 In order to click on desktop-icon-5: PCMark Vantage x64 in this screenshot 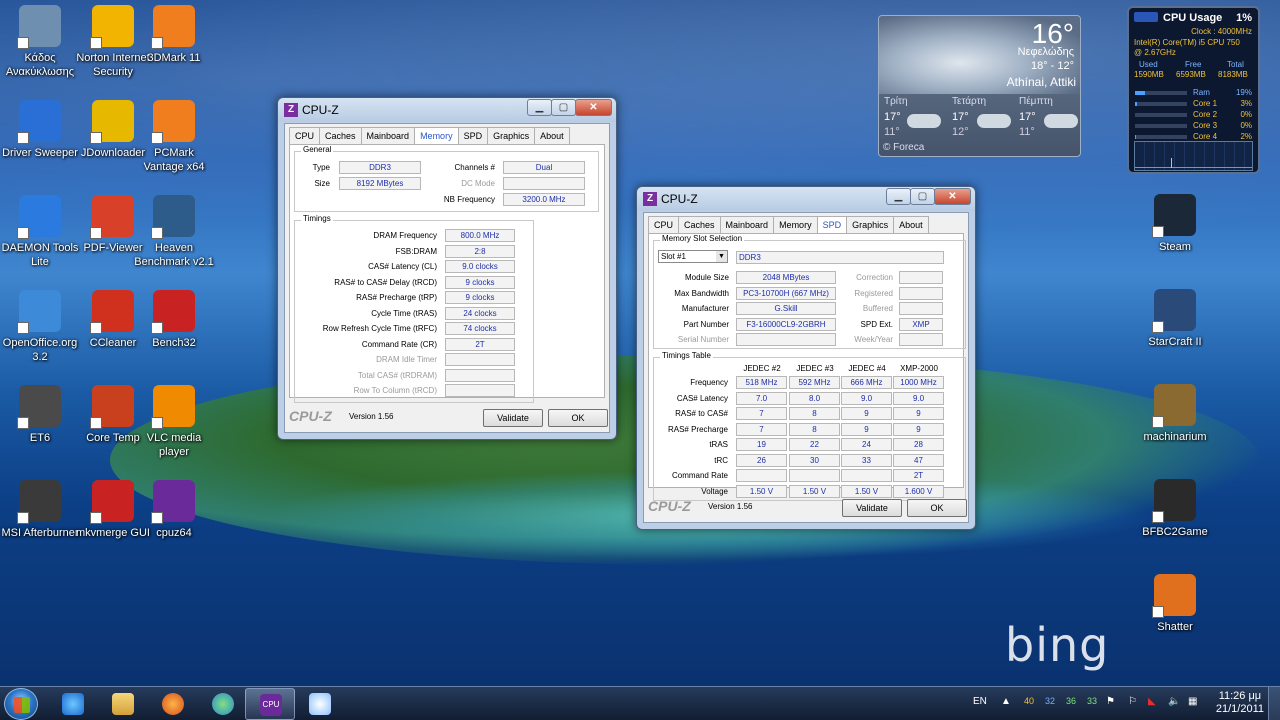, I will do `click(174, 137)`.